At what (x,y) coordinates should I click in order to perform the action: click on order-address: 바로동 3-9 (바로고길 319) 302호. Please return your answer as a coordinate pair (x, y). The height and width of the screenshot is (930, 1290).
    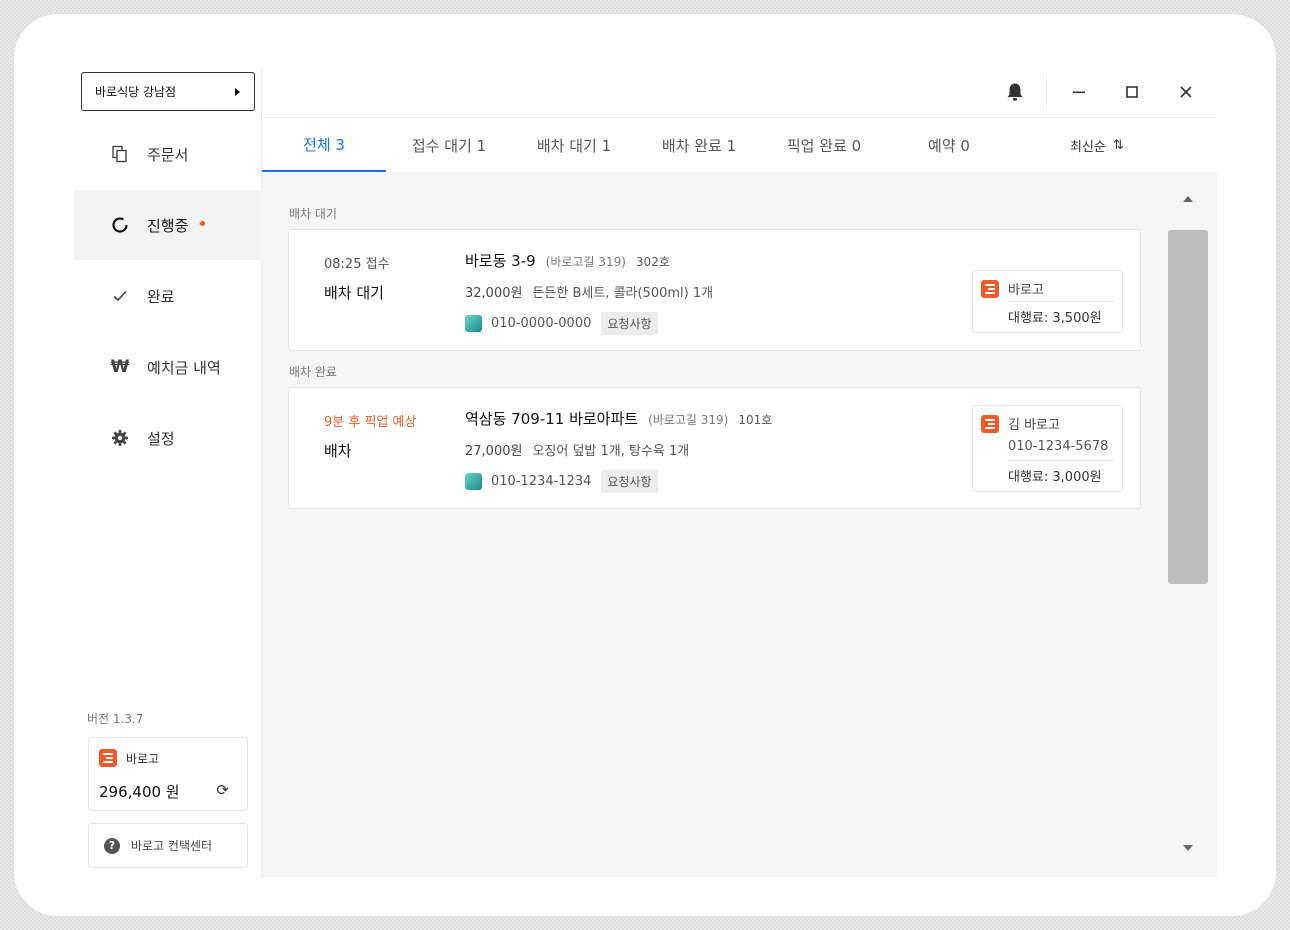
    Looking at the image, I should click on (567, 260).